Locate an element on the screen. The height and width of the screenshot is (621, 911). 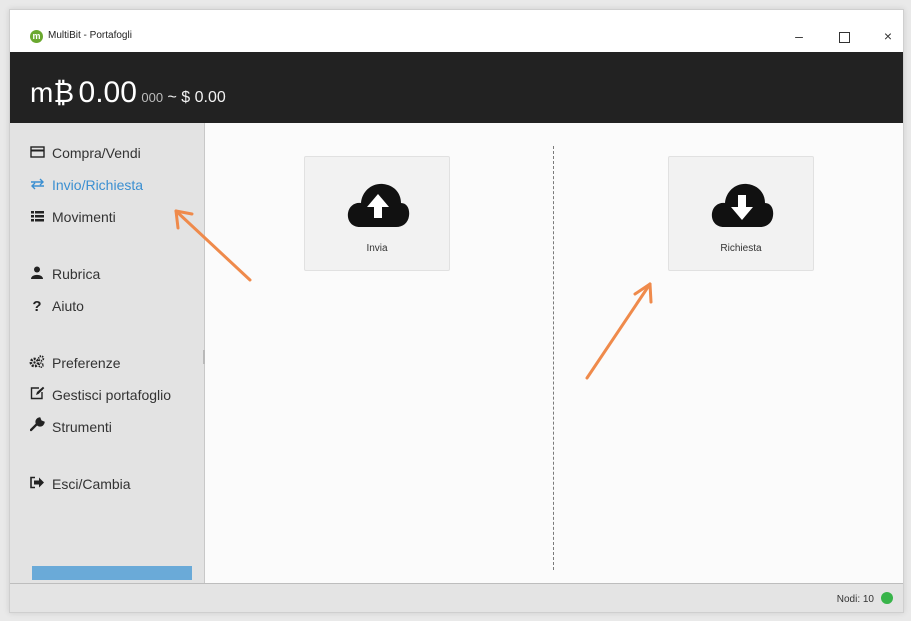
send-label: Invia is located at coordinates (377, 248).